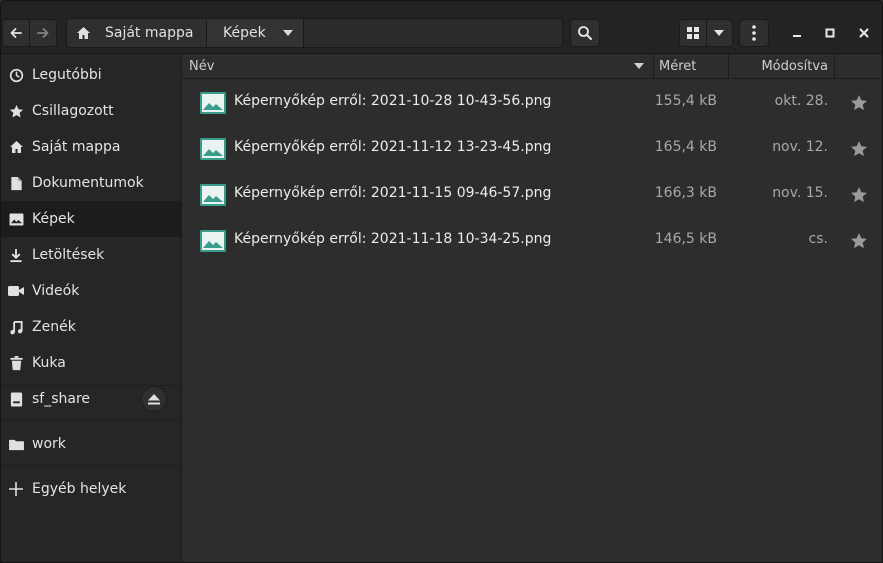 This screenshot has width=883, height=563. What do you see at coordinates (76, 147) in the screenshot?
I see `sidebar-item-label: Saját mappa` at bounding box center [76, 147].